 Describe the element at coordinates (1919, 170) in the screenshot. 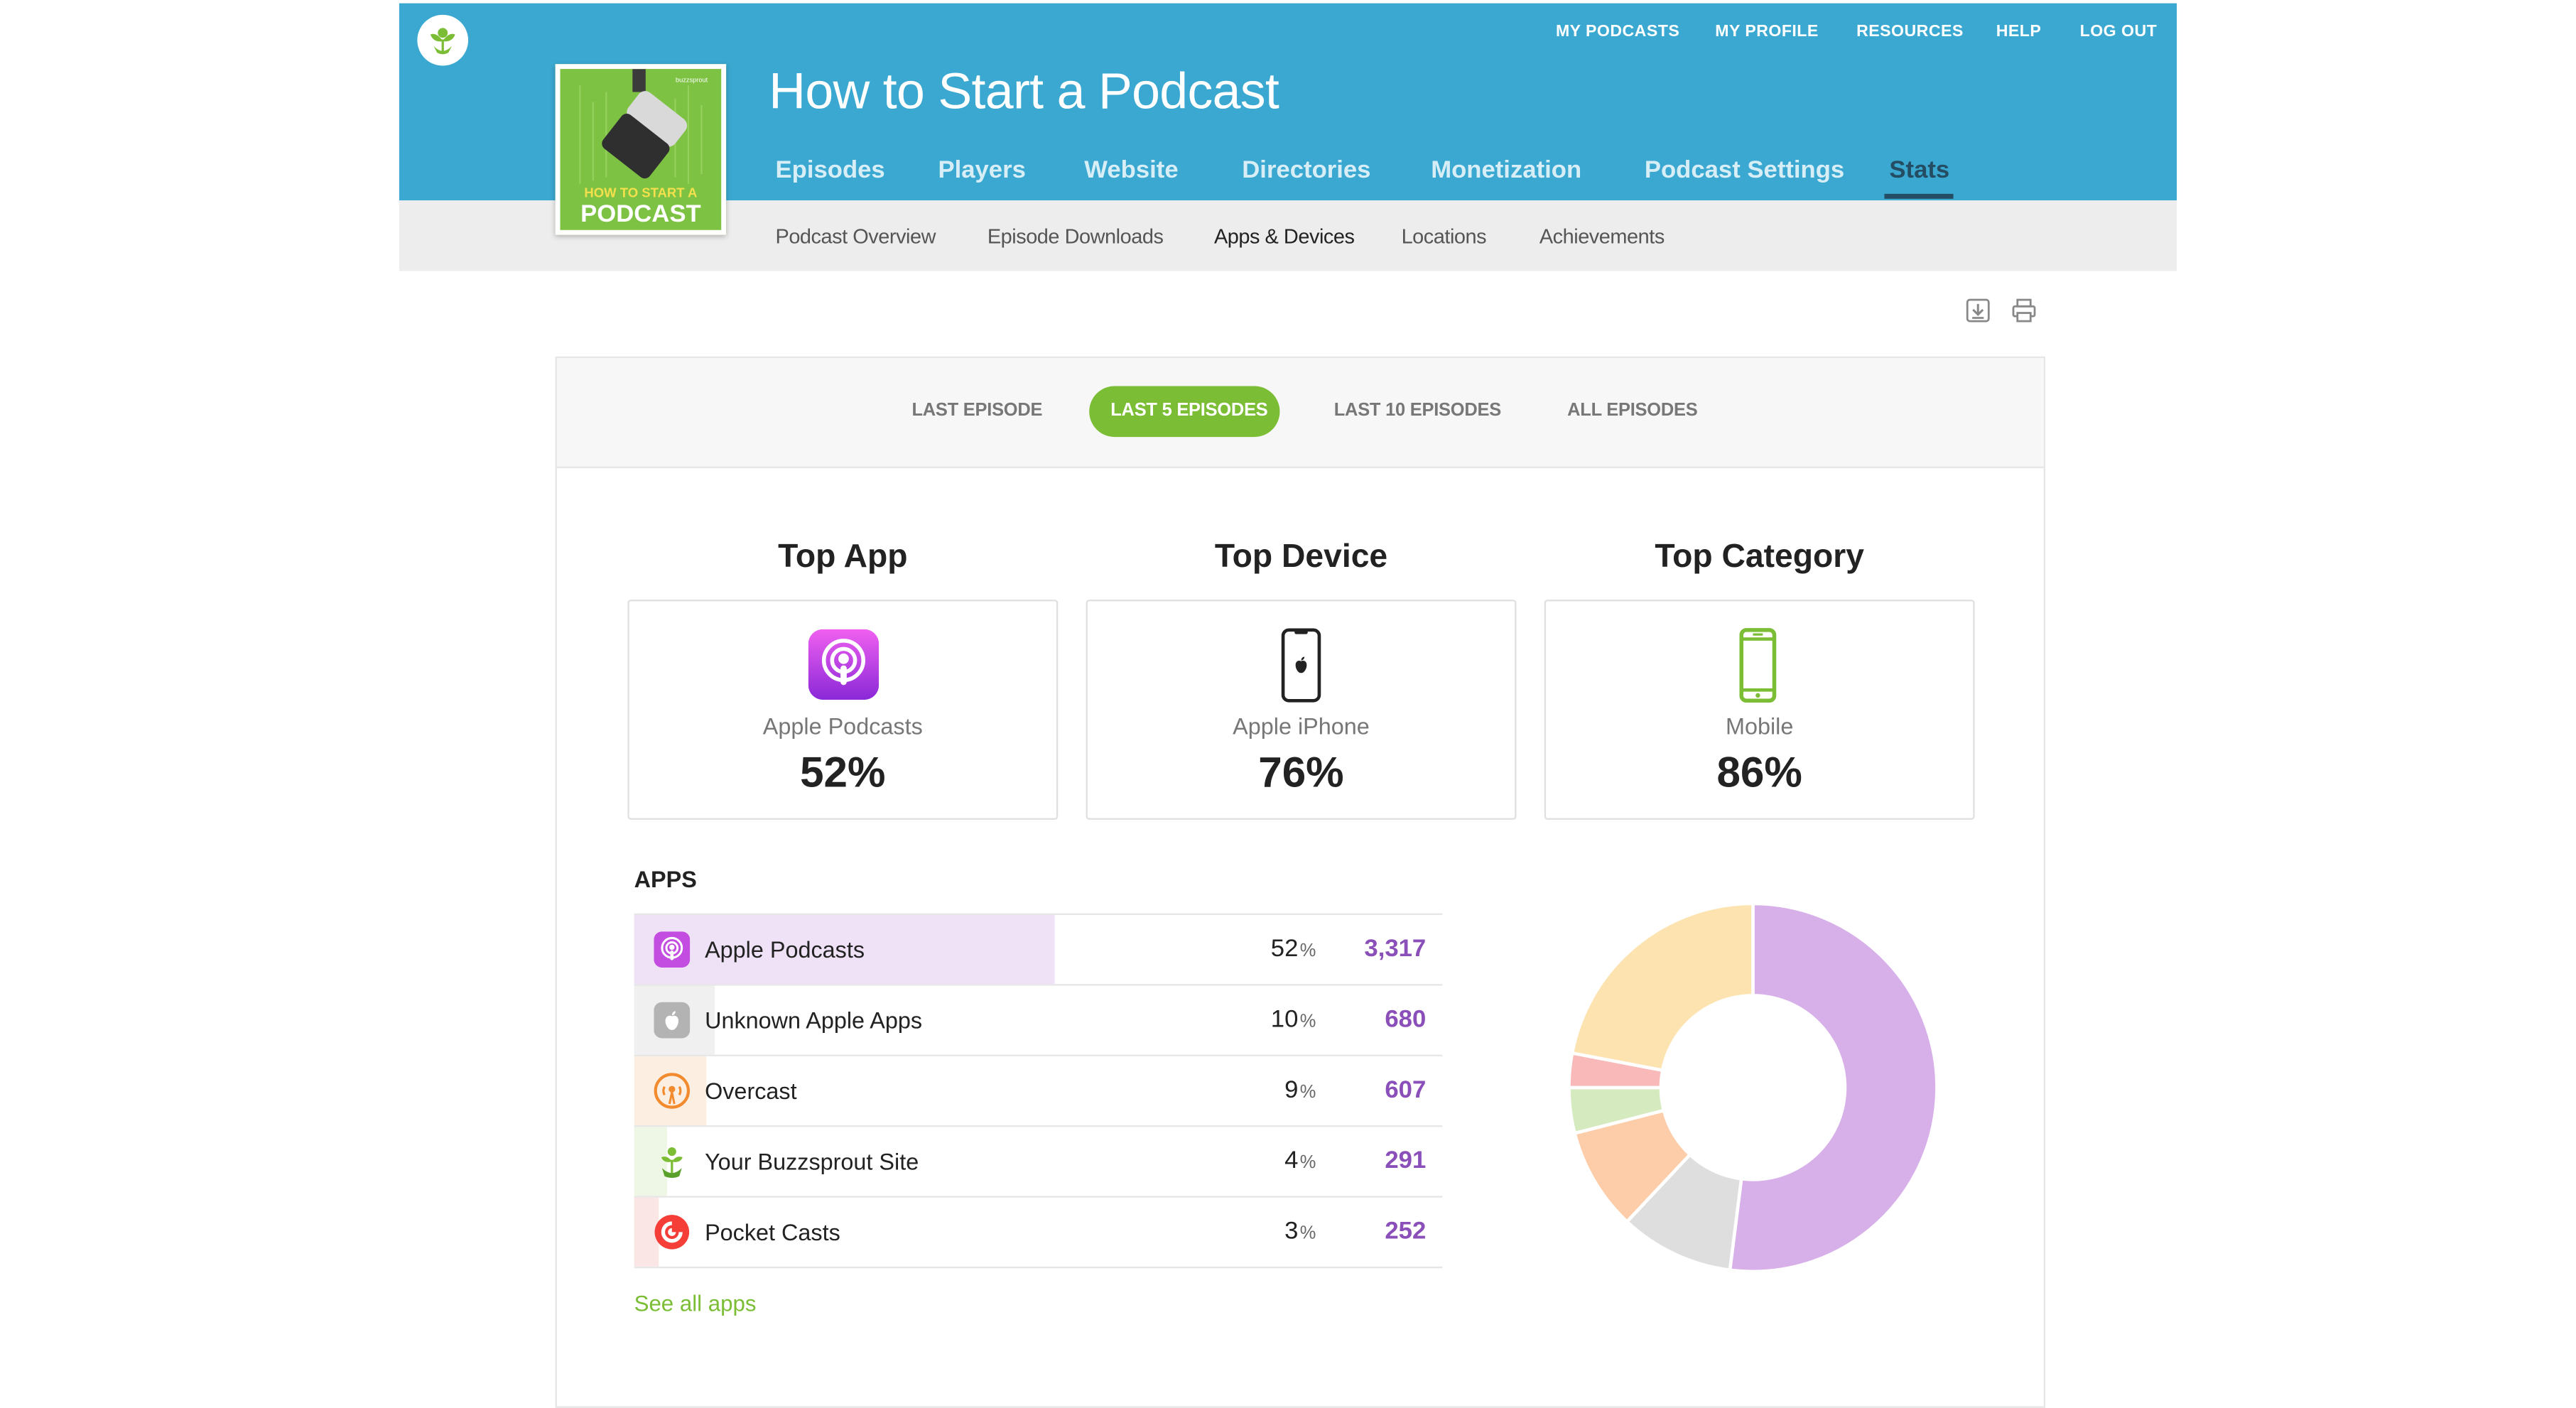

I see `tab-stats: Stats` at that location.